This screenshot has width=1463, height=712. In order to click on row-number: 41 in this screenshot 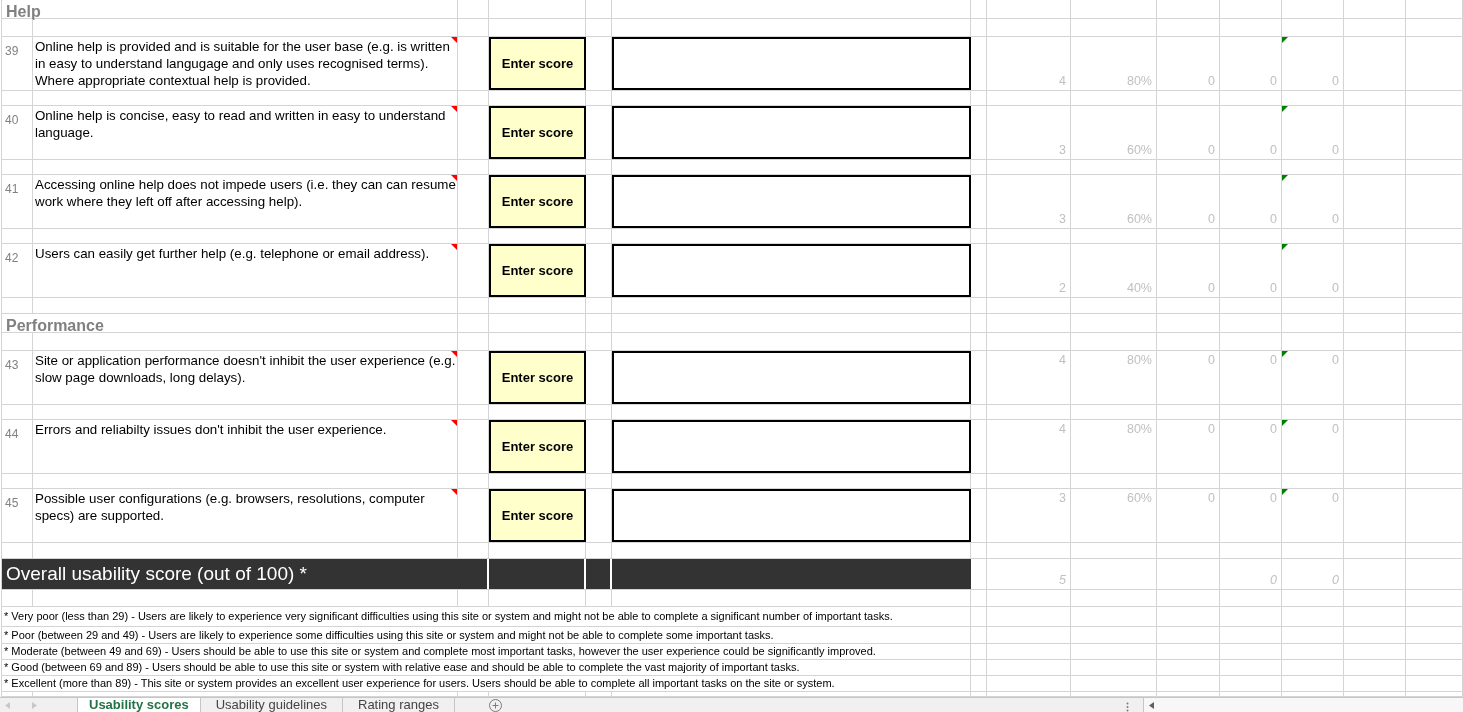, I will do `click(12, 189)`.